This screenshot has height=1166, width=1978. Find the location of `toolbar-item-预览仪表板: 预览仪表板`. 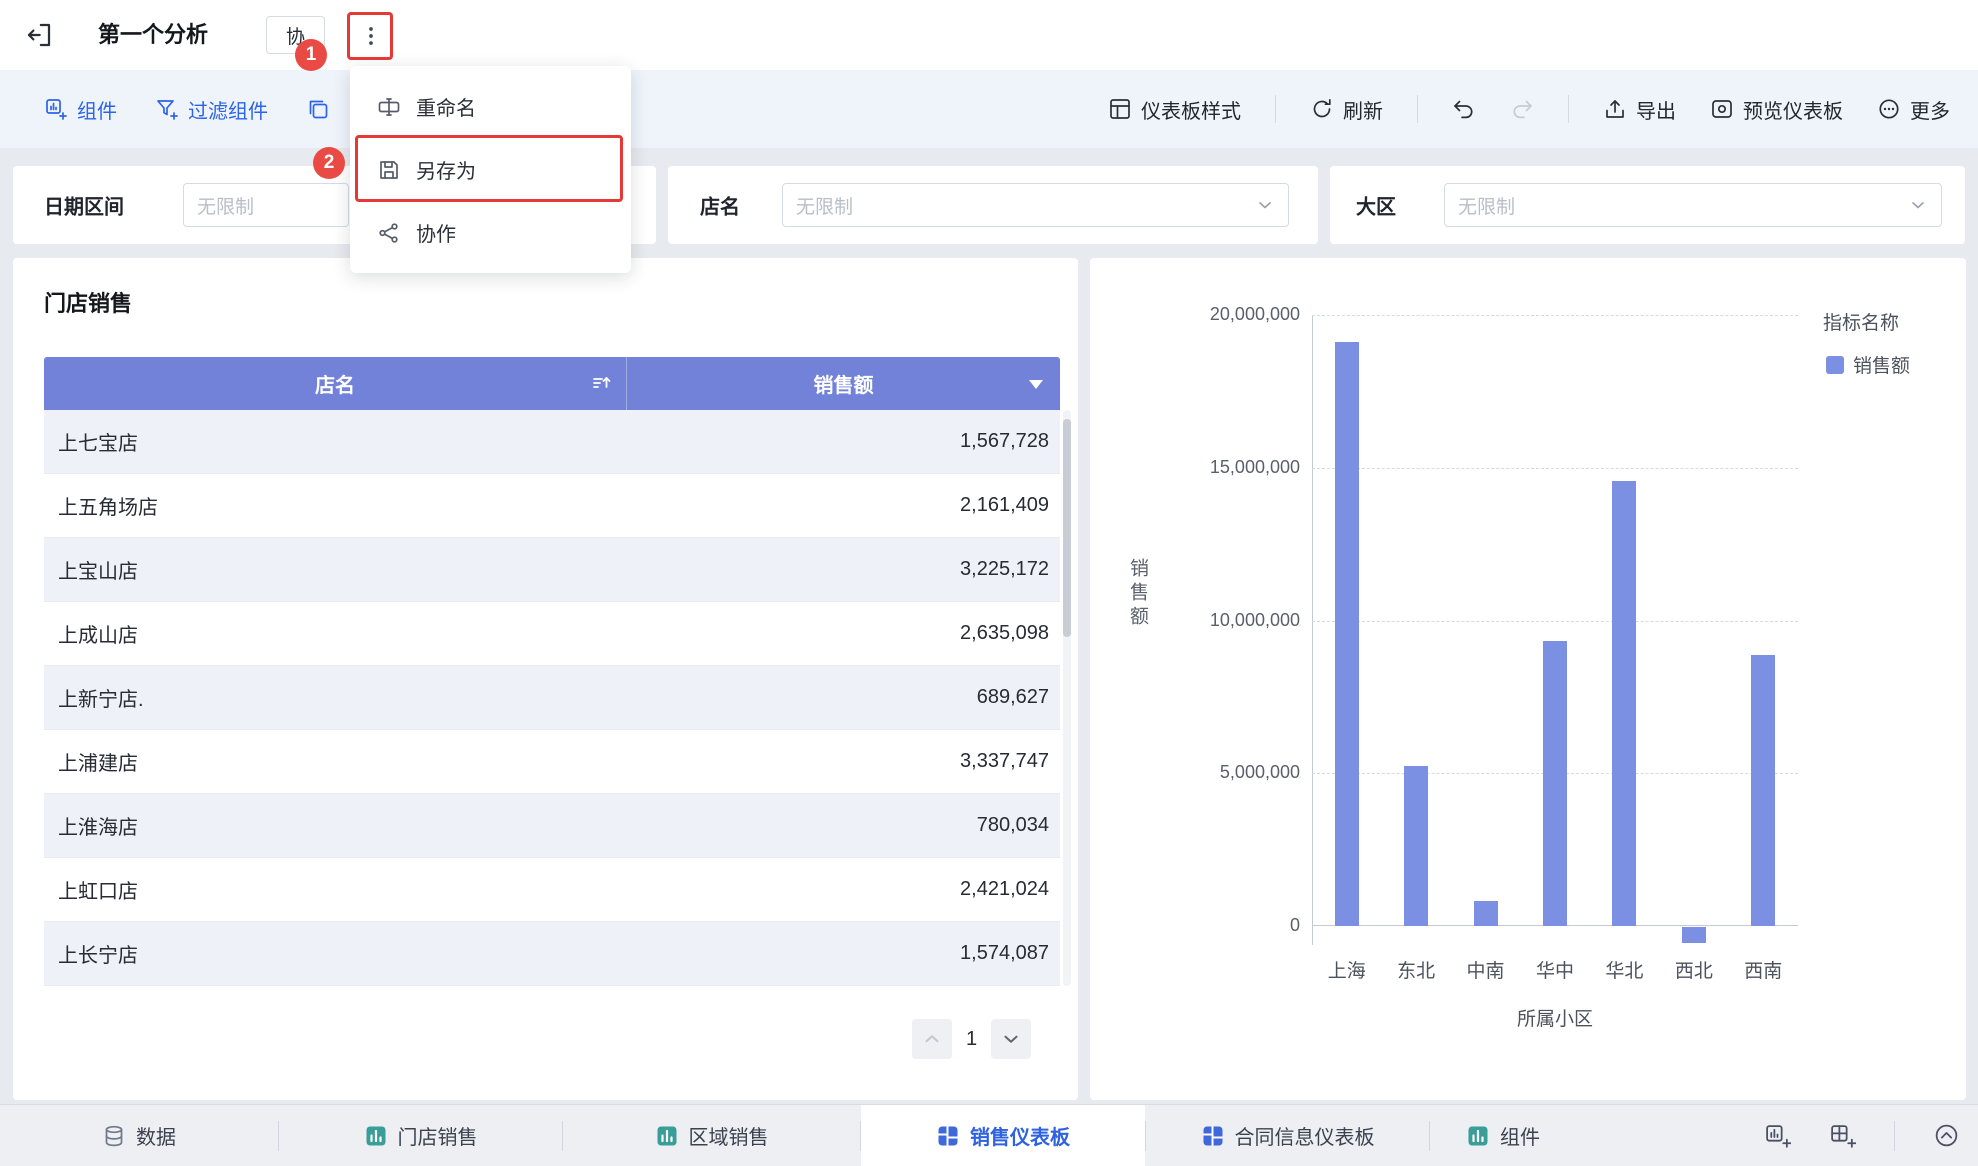

toolbar-item-预览仪表板: 预览仪表板 is located at coordinates (1776, 109).